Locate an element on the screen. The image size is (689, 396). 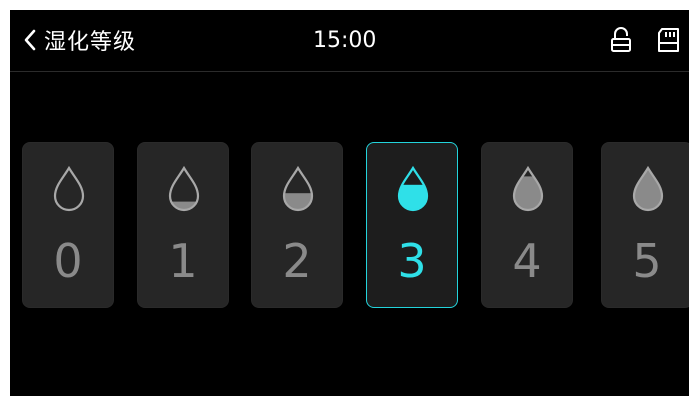
sd-card-icon is located at coordinates (669, 40).